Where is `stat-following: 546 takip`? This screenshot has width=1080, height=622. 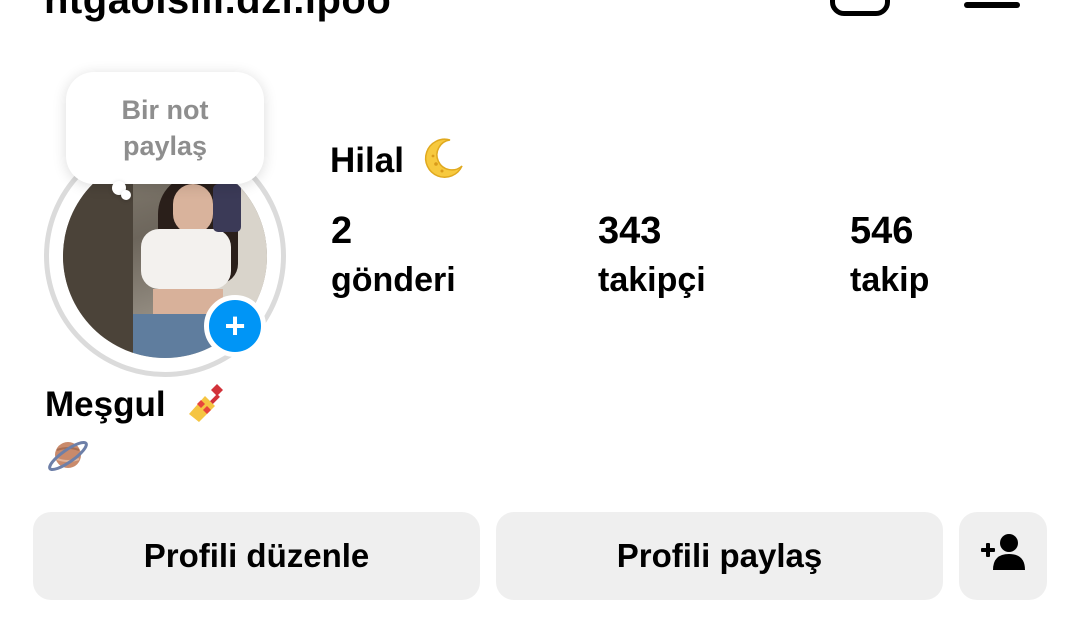
stat-following: 546 takip is located at coordinates (889, 257).